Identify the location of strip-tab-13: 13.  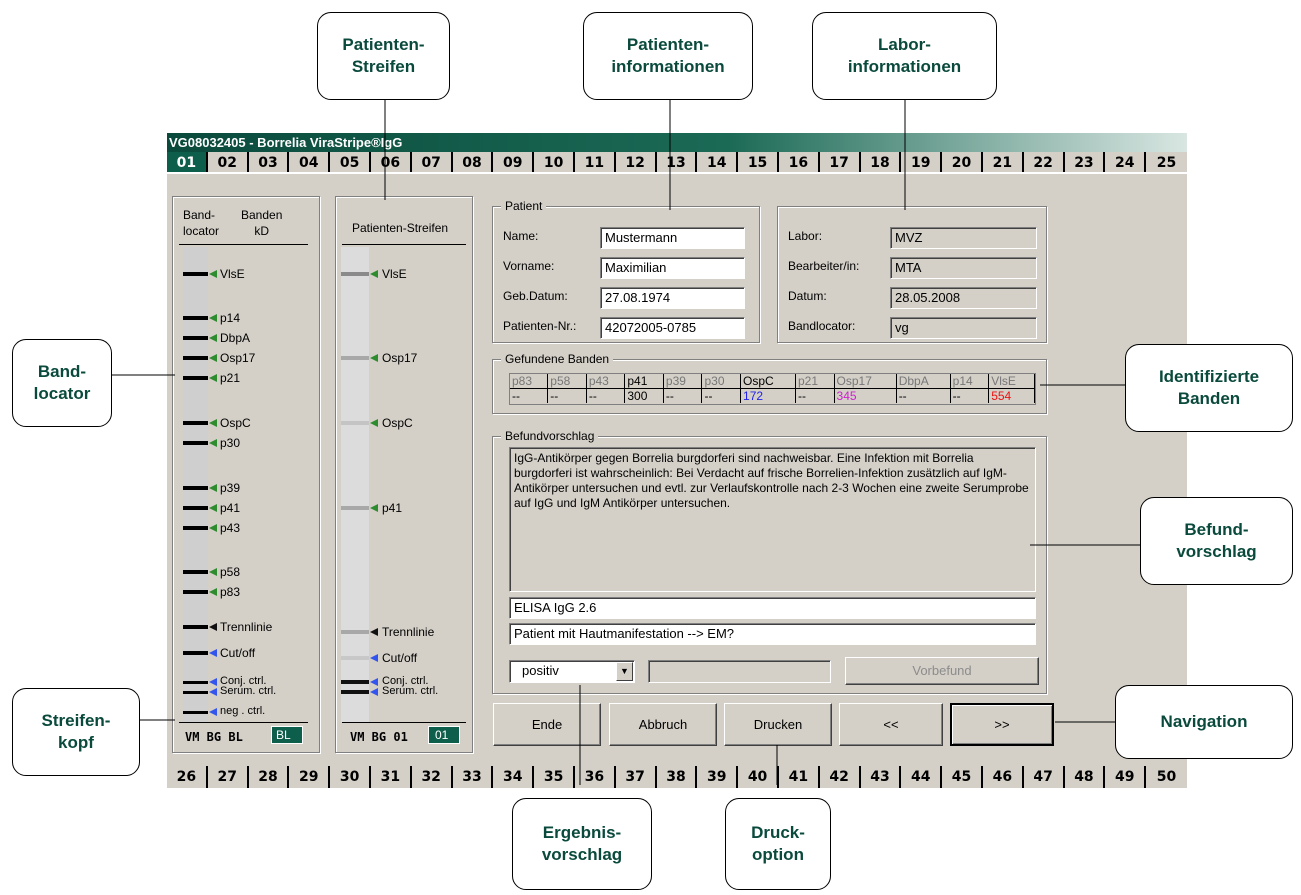
(677, 162).